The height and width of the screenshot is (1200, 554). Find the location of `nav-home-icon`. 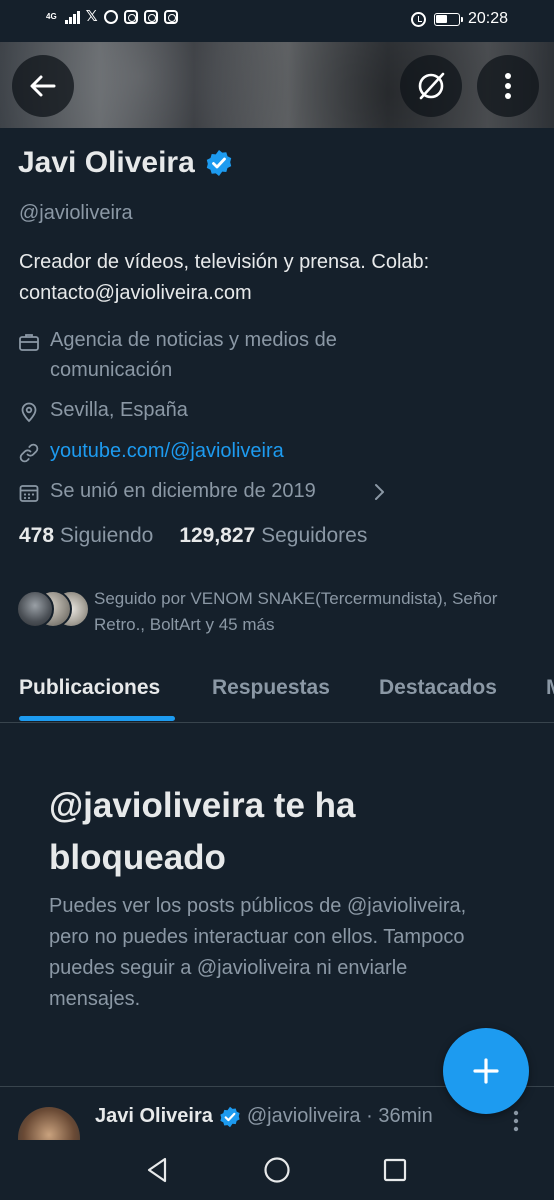

nav-home-icon is located at coordinates (277, 1170).